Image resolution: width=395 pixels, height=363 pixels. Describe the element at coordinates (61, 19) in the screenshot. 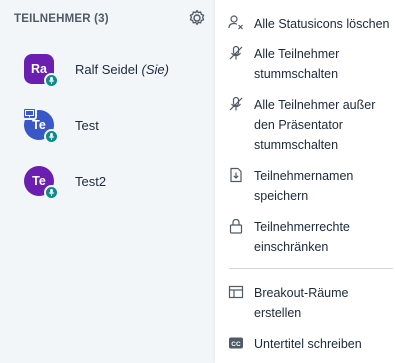

I see `participants-header: TEILNEHMER (3)` at that location.